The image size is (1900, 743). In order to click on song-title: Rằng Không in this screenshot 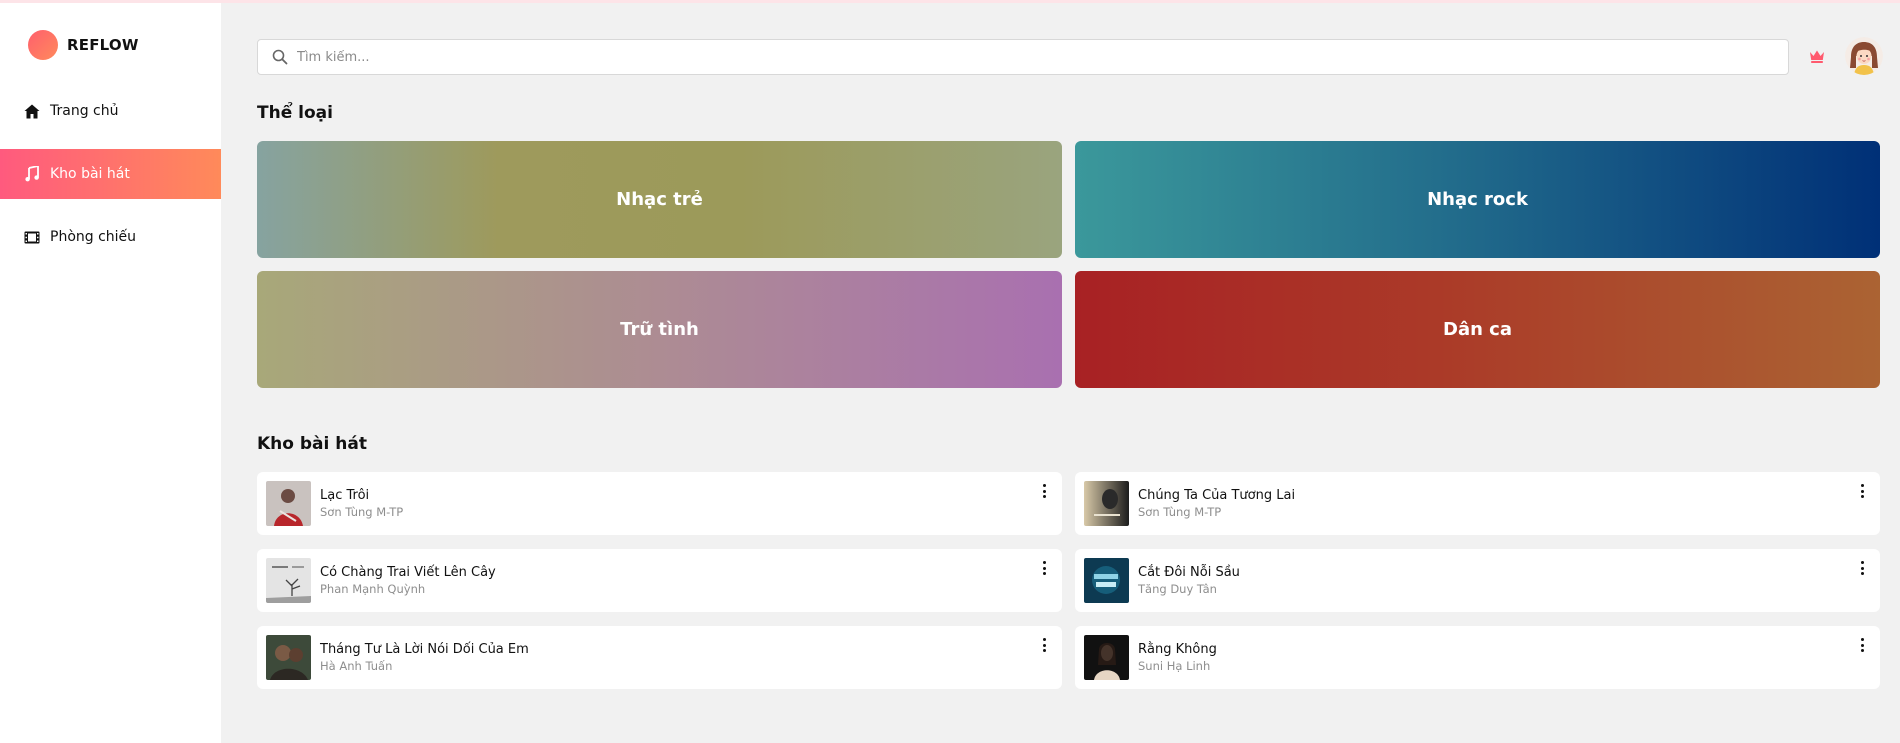, I will do `click(1177, 649)`.